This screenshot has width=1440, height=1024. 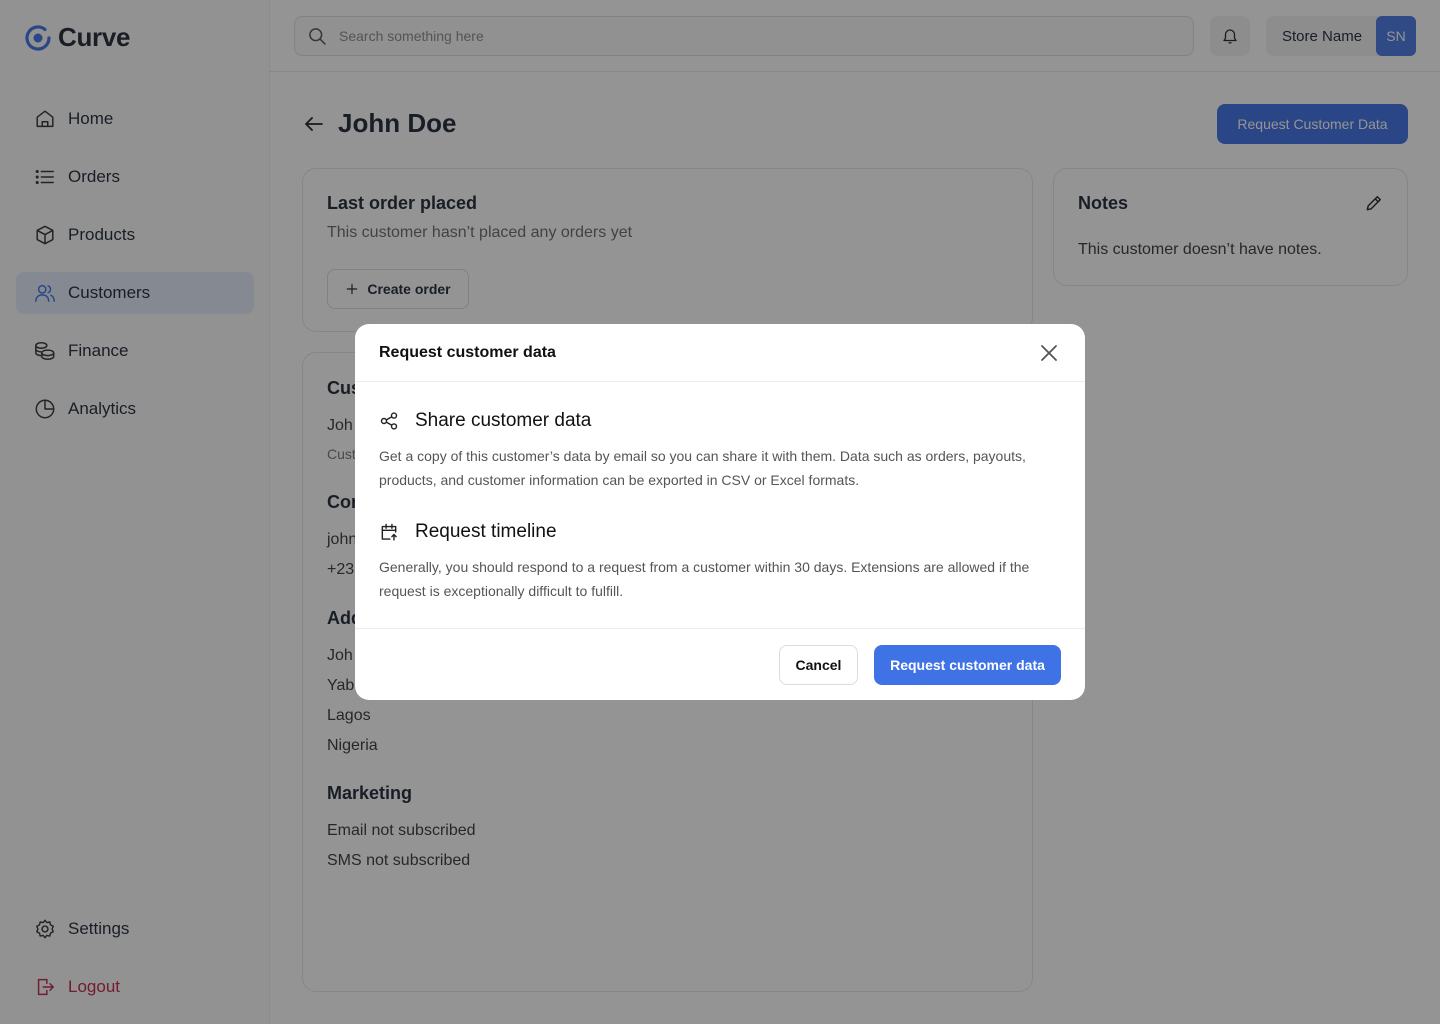 I want to click on modal-header: Request customer data, so click(x=720, y=353).